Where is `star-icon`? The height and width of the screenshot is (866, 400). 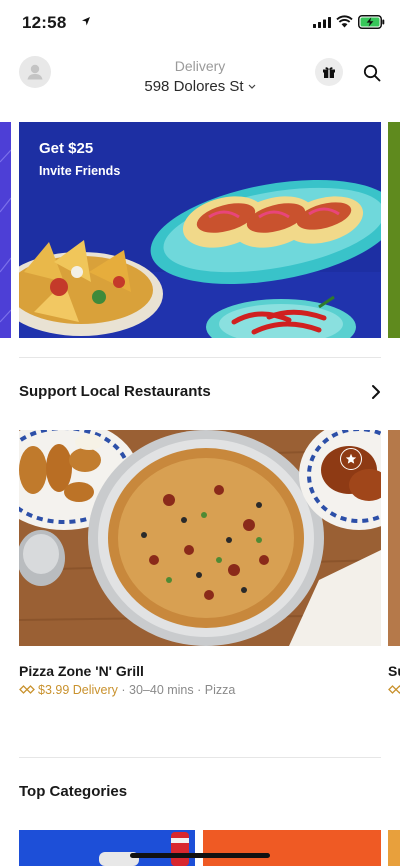
star-icon is located at coordinates (351, 458).